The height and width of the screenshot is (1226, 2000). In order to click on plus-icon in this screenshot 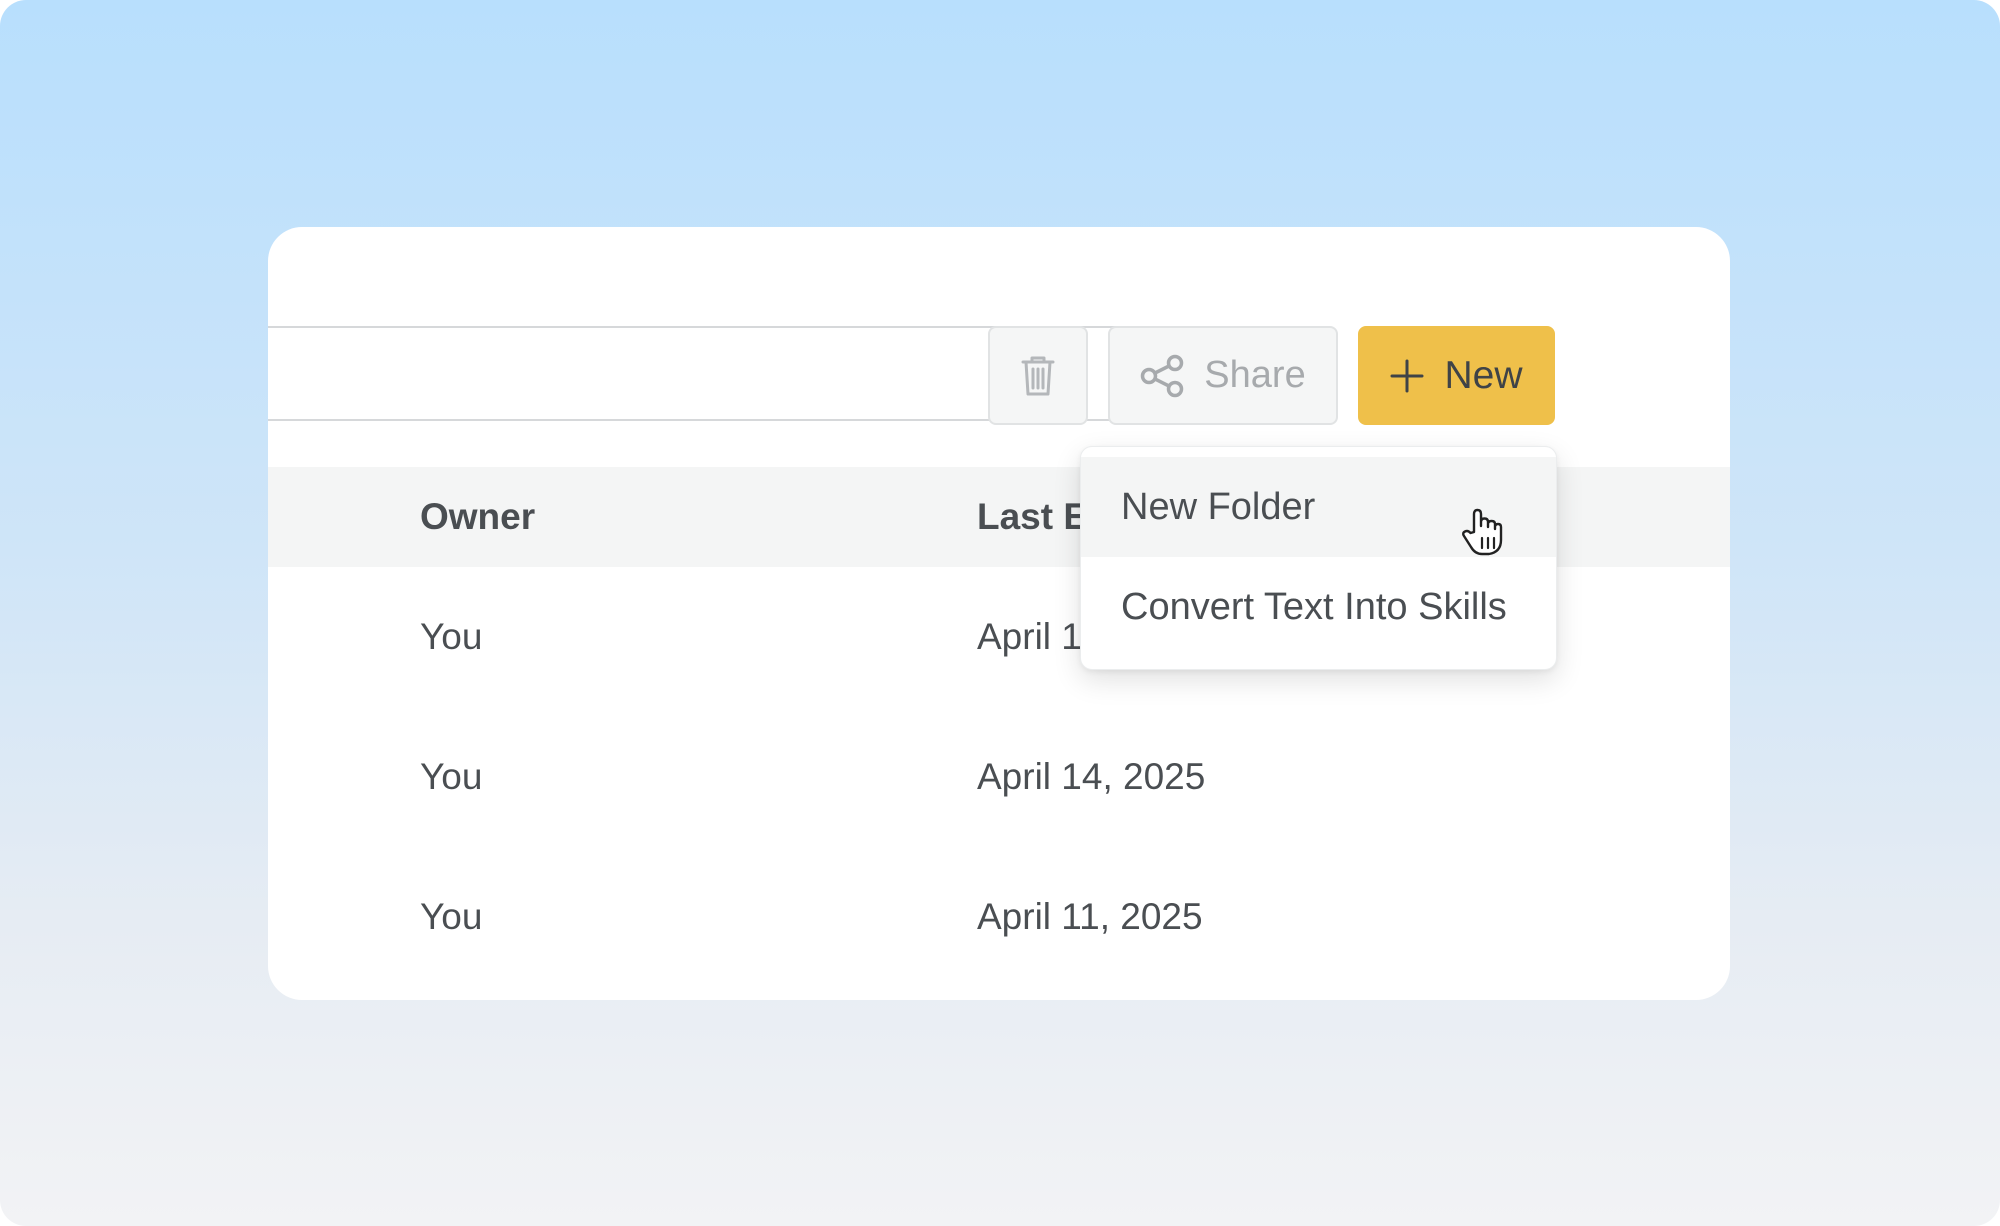, I will do `click(1407, 375)`.